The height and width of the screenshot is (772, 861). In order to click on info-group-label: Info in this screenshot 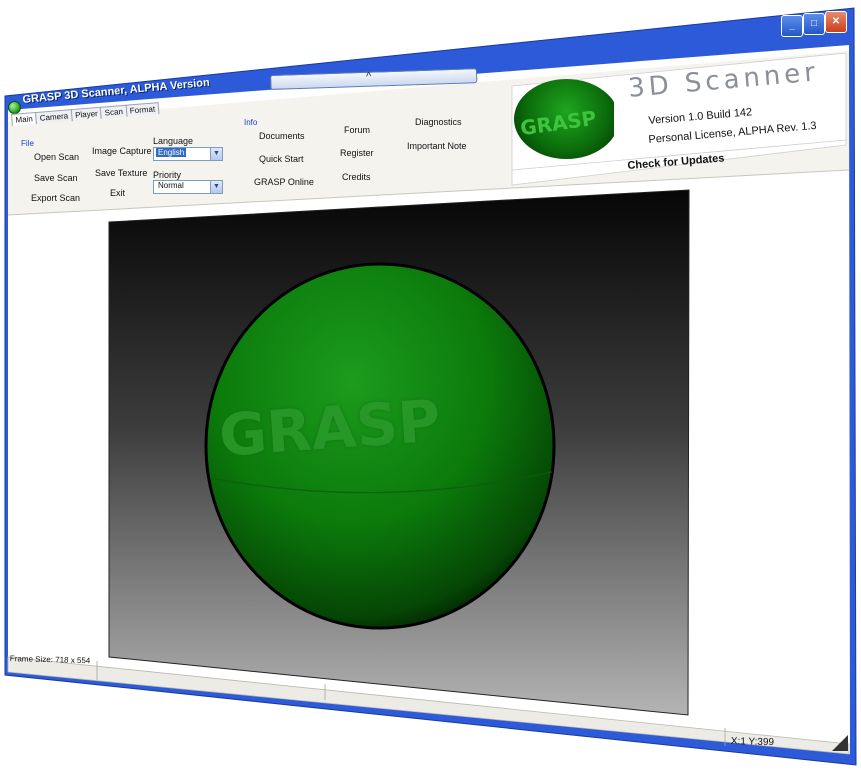, I will do `click(251, 122)`.